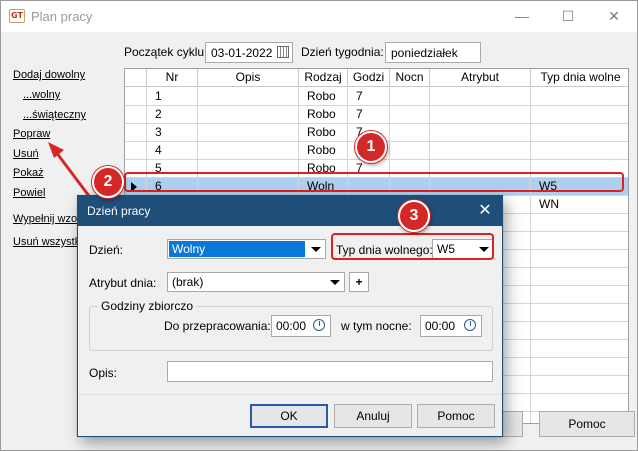 This screenshot has width=638, height=451. What do you see at coordinates (330, 371) in the screenshot?
I see `notes-input` at bounding box center [330, 371].